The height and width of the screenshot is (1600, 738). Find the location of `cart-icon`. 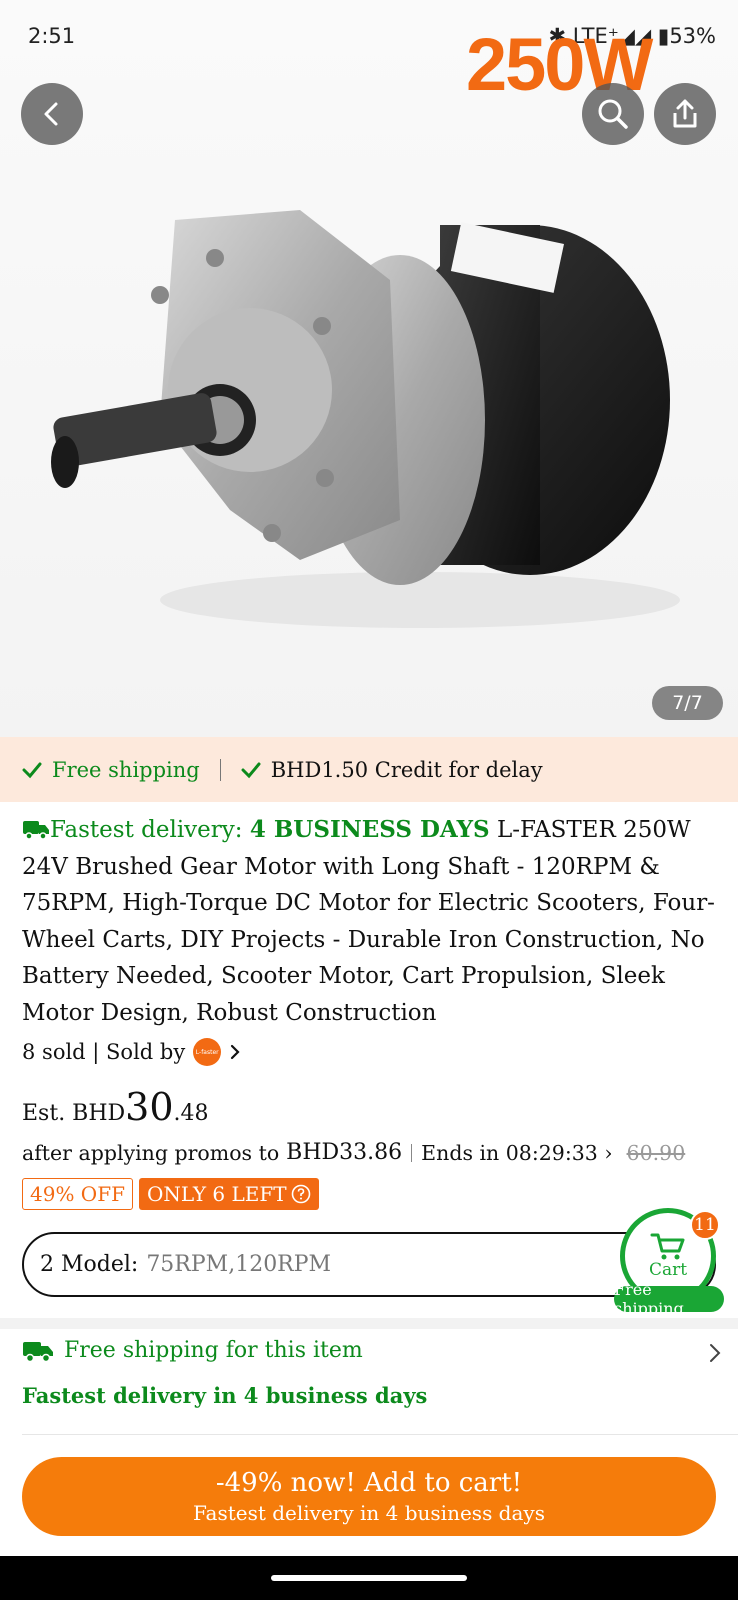

cart-icon is located at coordinates (667, 1246).